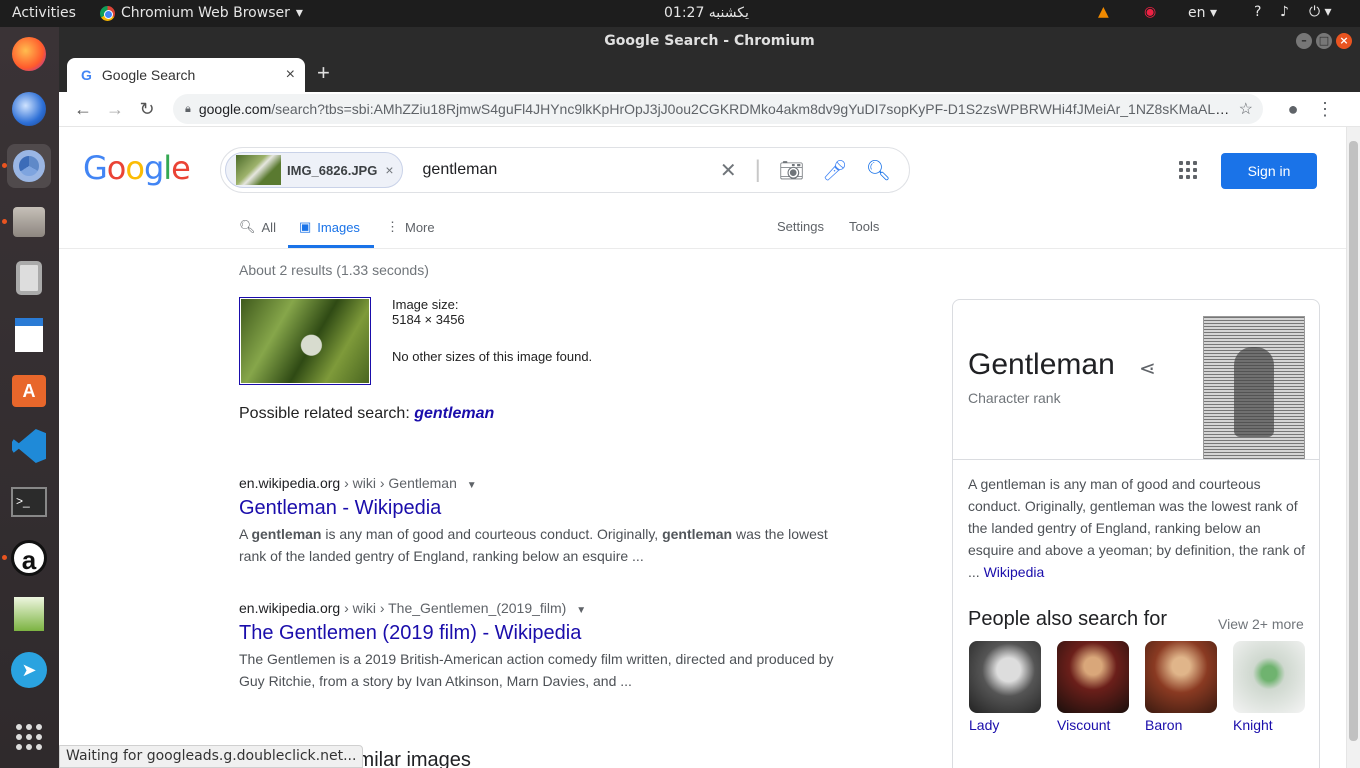 This screenshot has width=1360, height=768. What do you see at coordinates (257, 227) in the screenshot?
I see `tab-all: 🔍︎ All` at bounding box center [257, 227].